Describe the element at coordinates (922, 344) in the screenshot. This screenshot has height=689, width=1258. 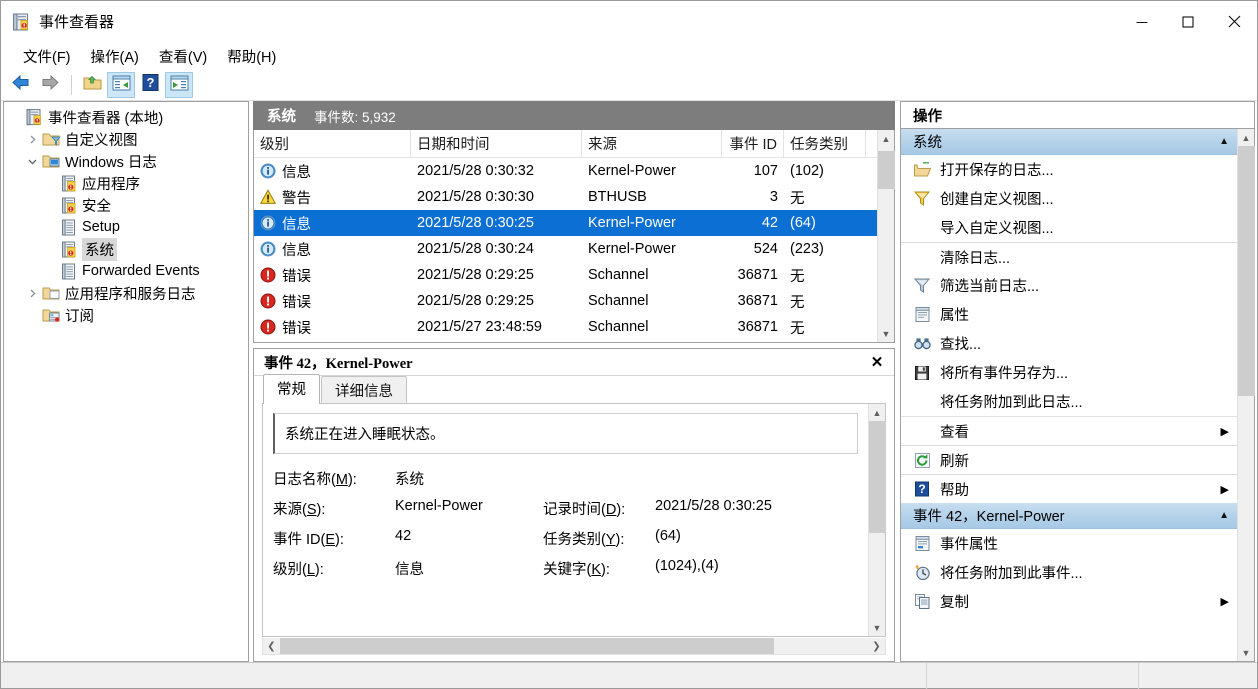
I see `find-icon` at that location.